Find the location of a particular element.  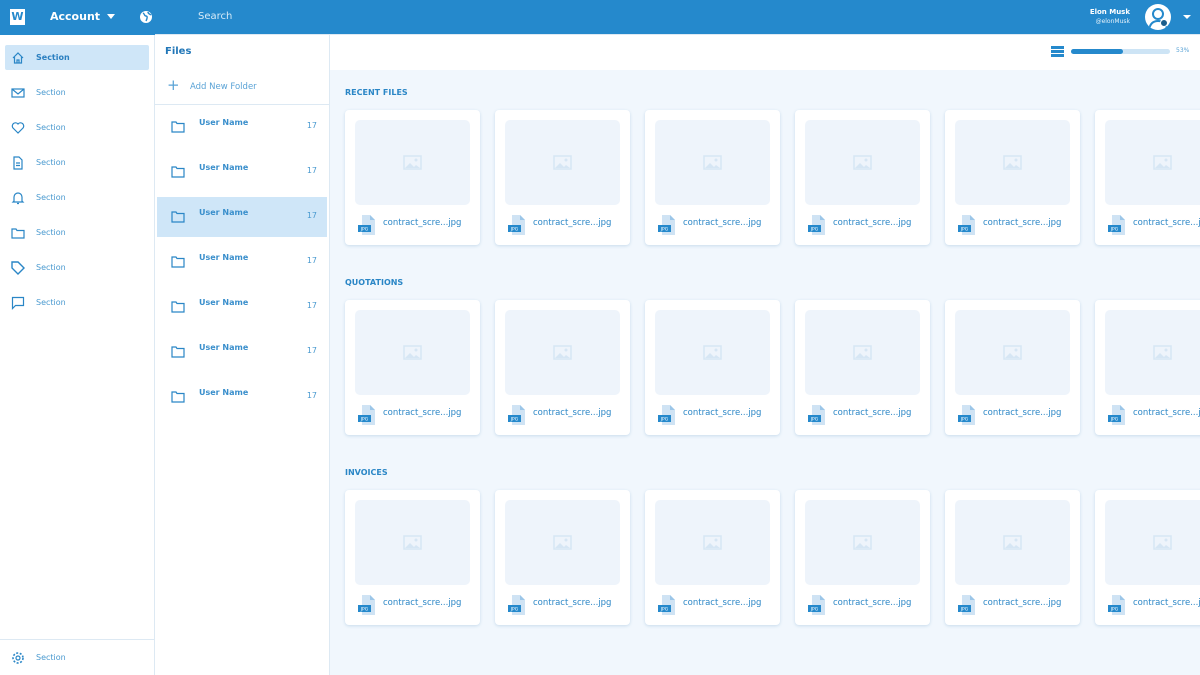

user-name: Elon Musk is located at coordinates (1109, 12).